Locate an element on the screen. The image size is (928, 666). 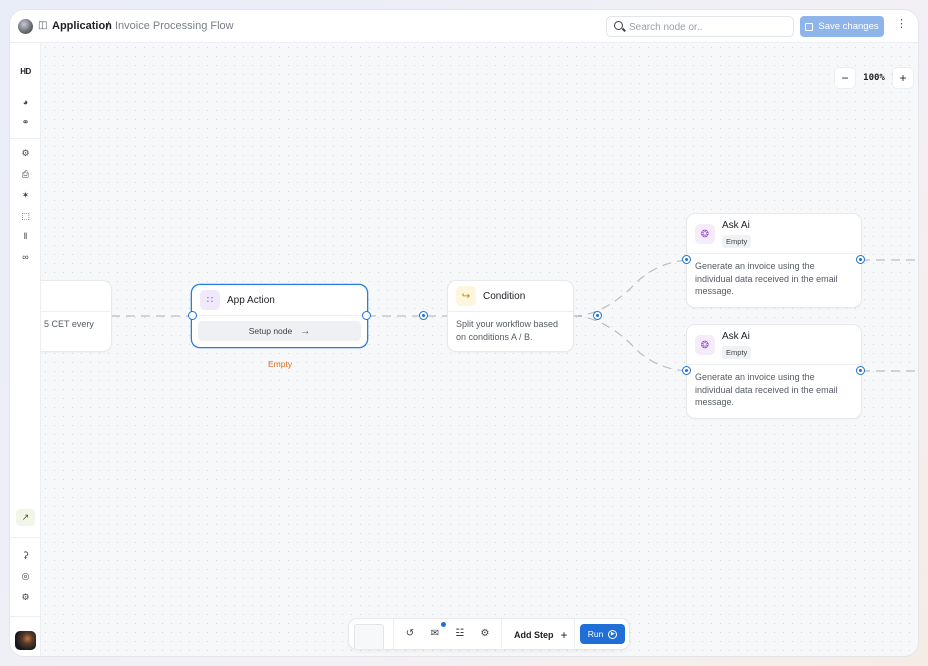
app-action-output-port is located at coordinates (366, 315).